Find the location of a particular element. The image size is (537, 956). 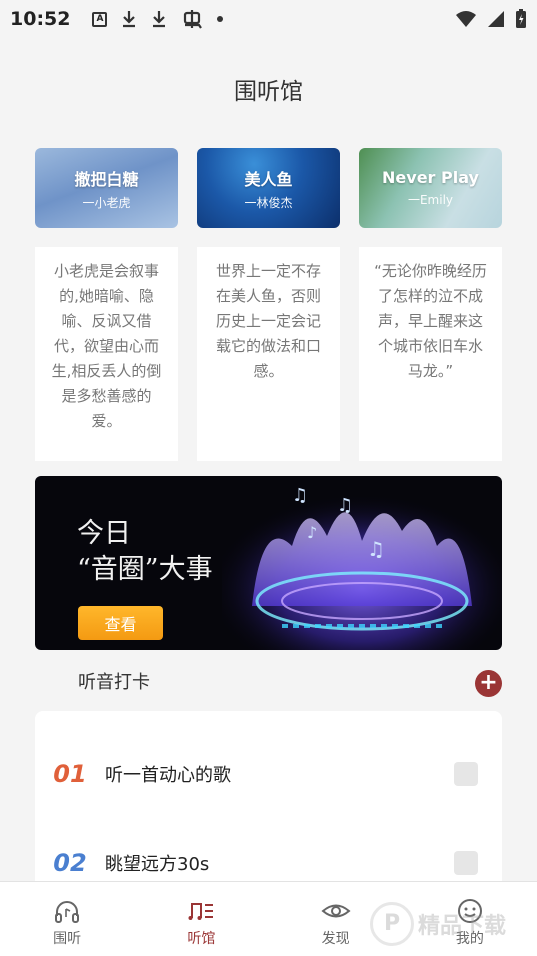

task-number: 02 is located at coordinates (70, 863).